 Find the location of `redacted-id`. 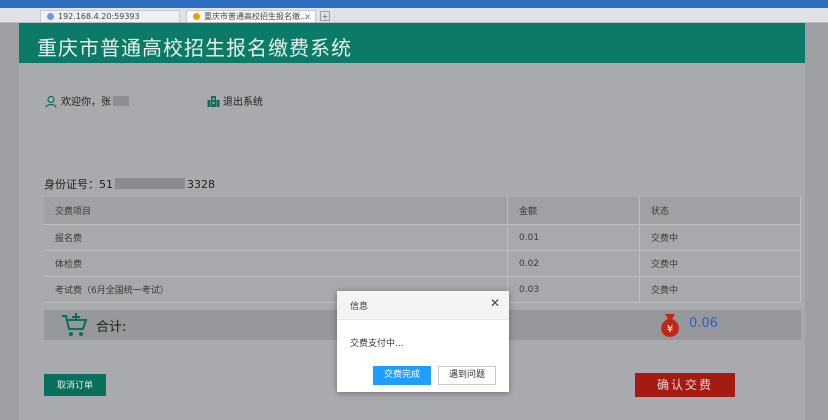

redacted-id is located at coordinates (150, 183).